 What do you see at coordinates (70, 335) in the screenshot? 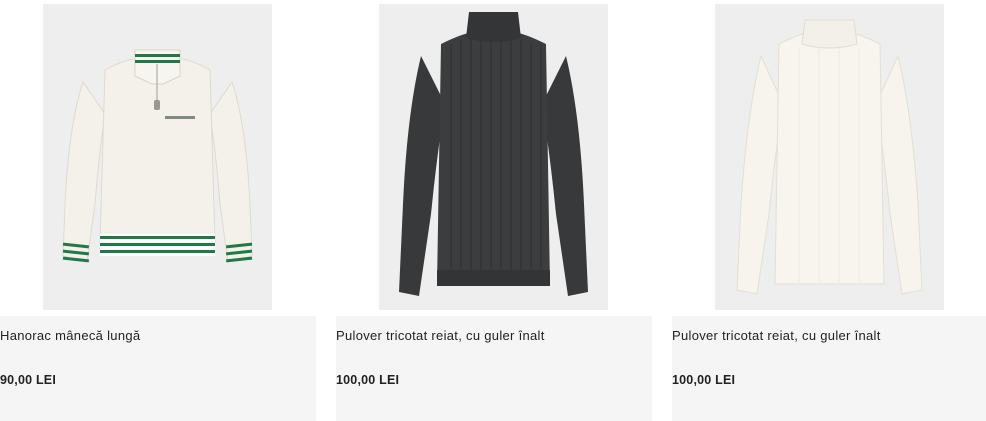
I see `product-title: Hanorac mânecă lungă` at bounding box center [70, 335].